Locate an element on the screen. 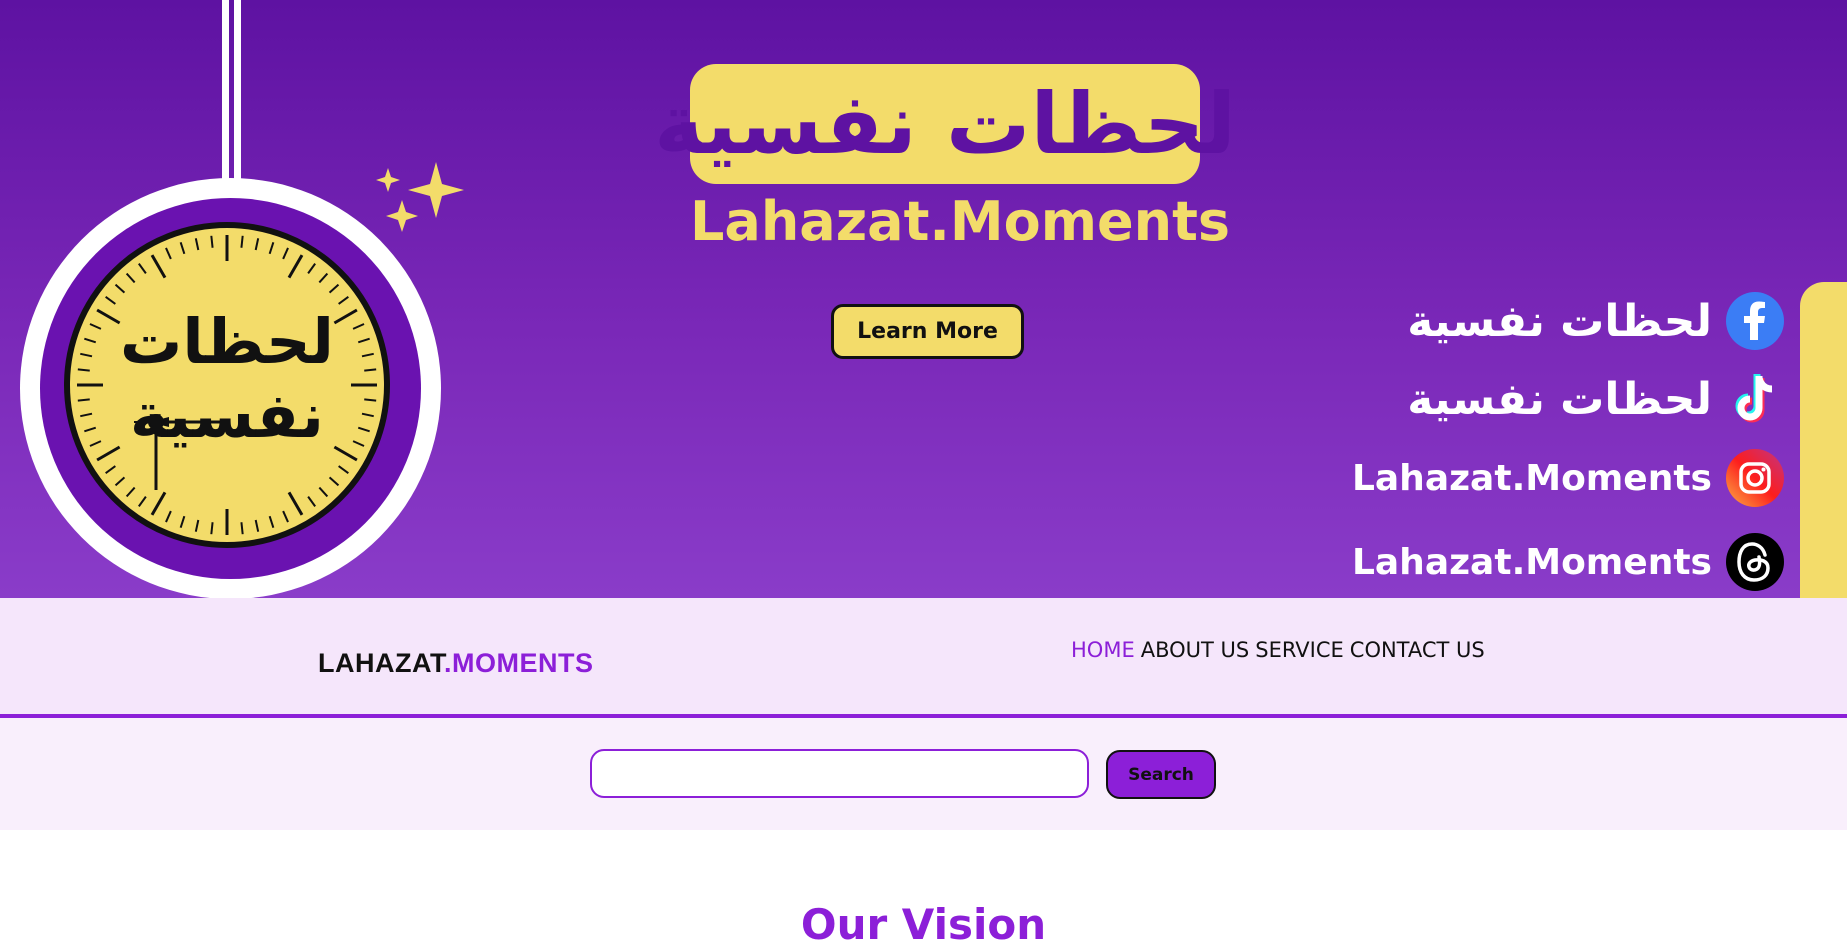 Image resolution: width=1847 pixels, height=949 pixels. hero-subtitle: Lahazat.Moments is located at coordinates (960, 221).